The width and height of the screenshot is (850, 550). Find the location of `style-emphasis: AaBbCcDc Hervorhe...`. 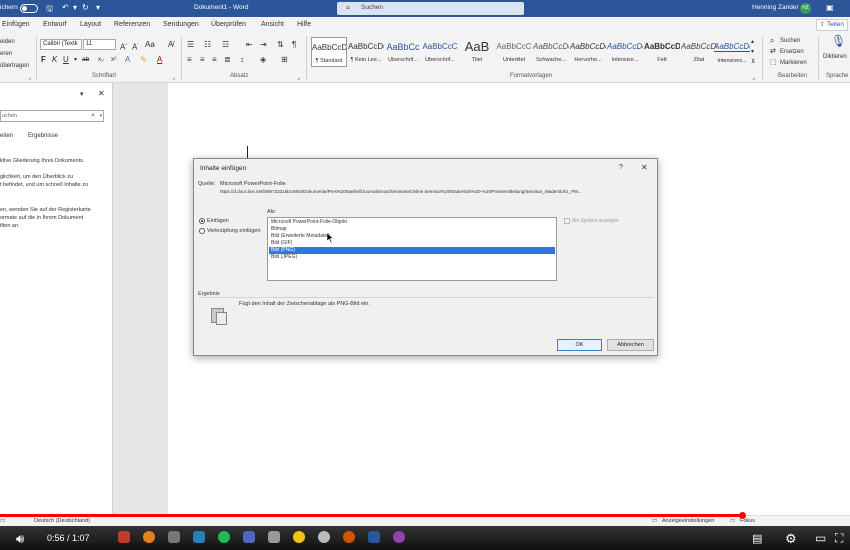

style-emphasis: AaBbCcDc Hervorhe... is located at coordinates (588, 52).